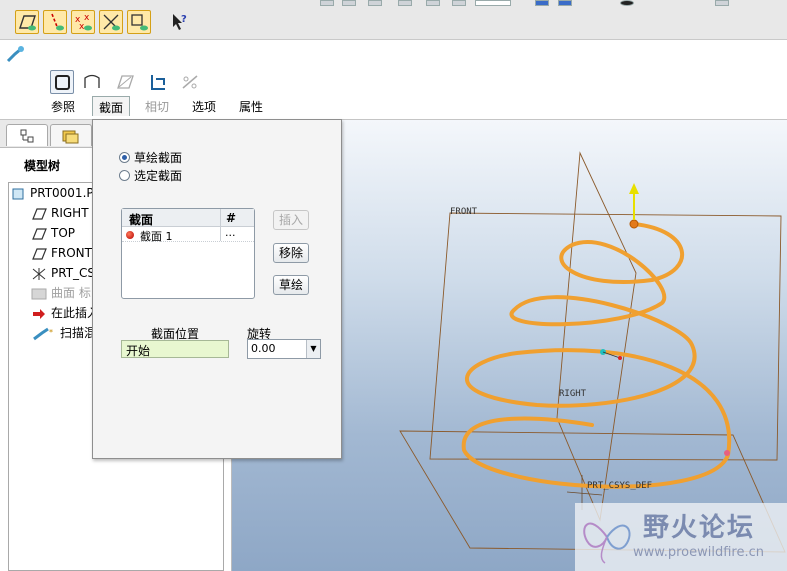  What do you see at coordinates (158, 82) in the screenshot?
I see `remove-material-icon` at bounding box center [158, 82].